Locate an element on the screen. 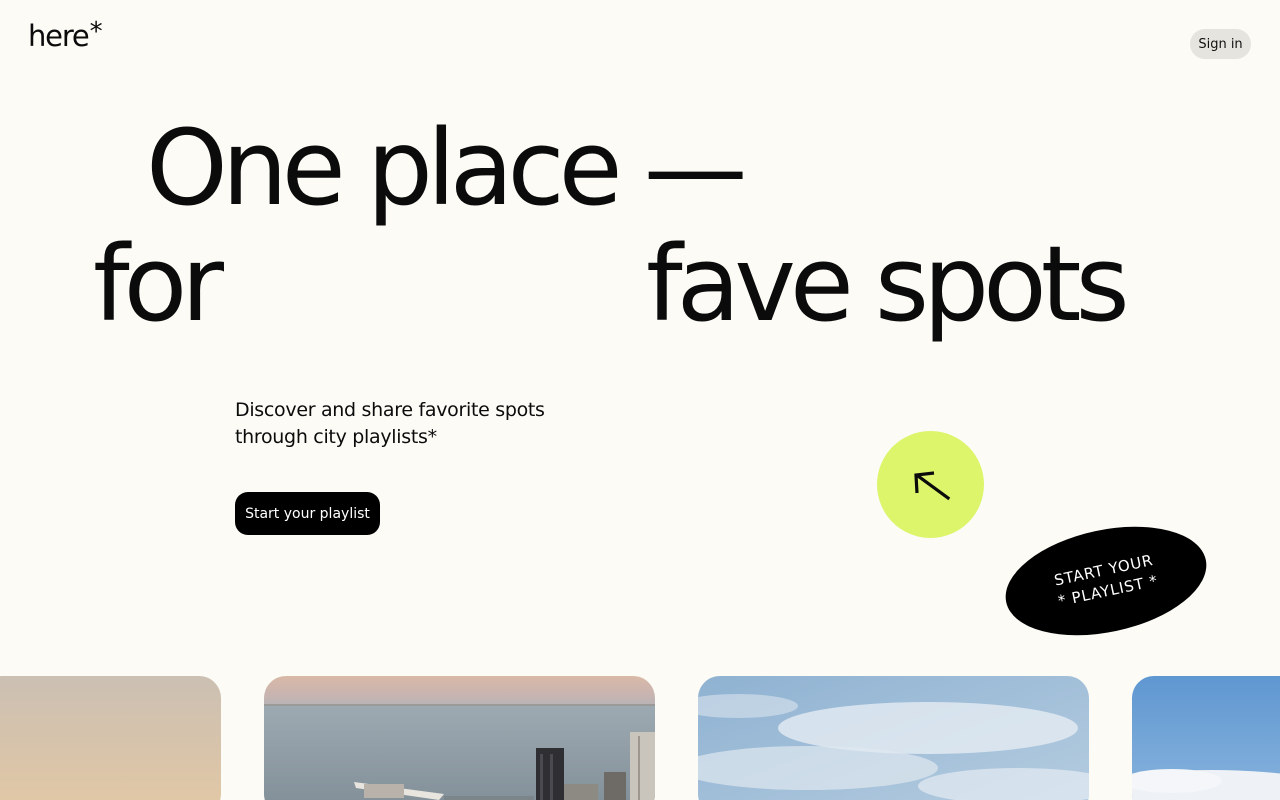 The width and height of the screenshot is (1280, 800). city-harbor-photo is located at coordinates (459, 738).